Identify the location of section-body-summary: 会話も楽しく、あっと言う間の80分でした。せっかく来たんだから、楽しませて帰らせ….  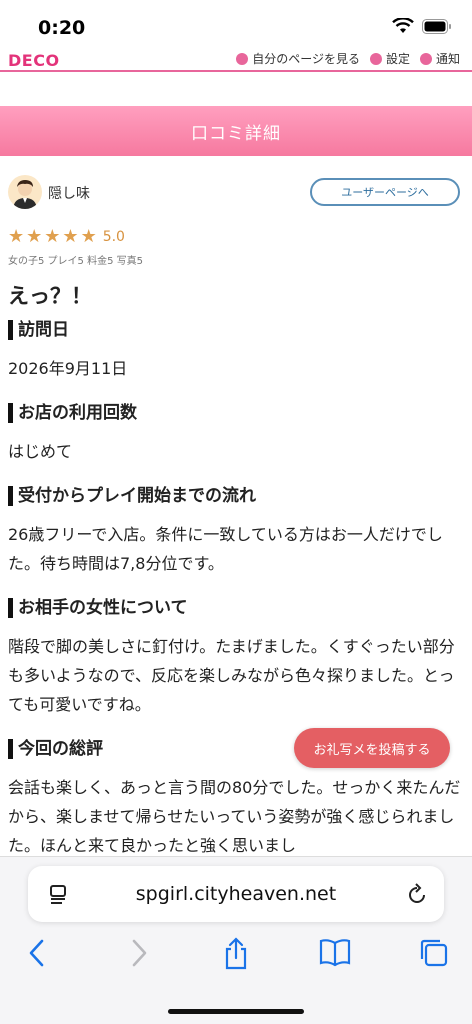
(234, 816).